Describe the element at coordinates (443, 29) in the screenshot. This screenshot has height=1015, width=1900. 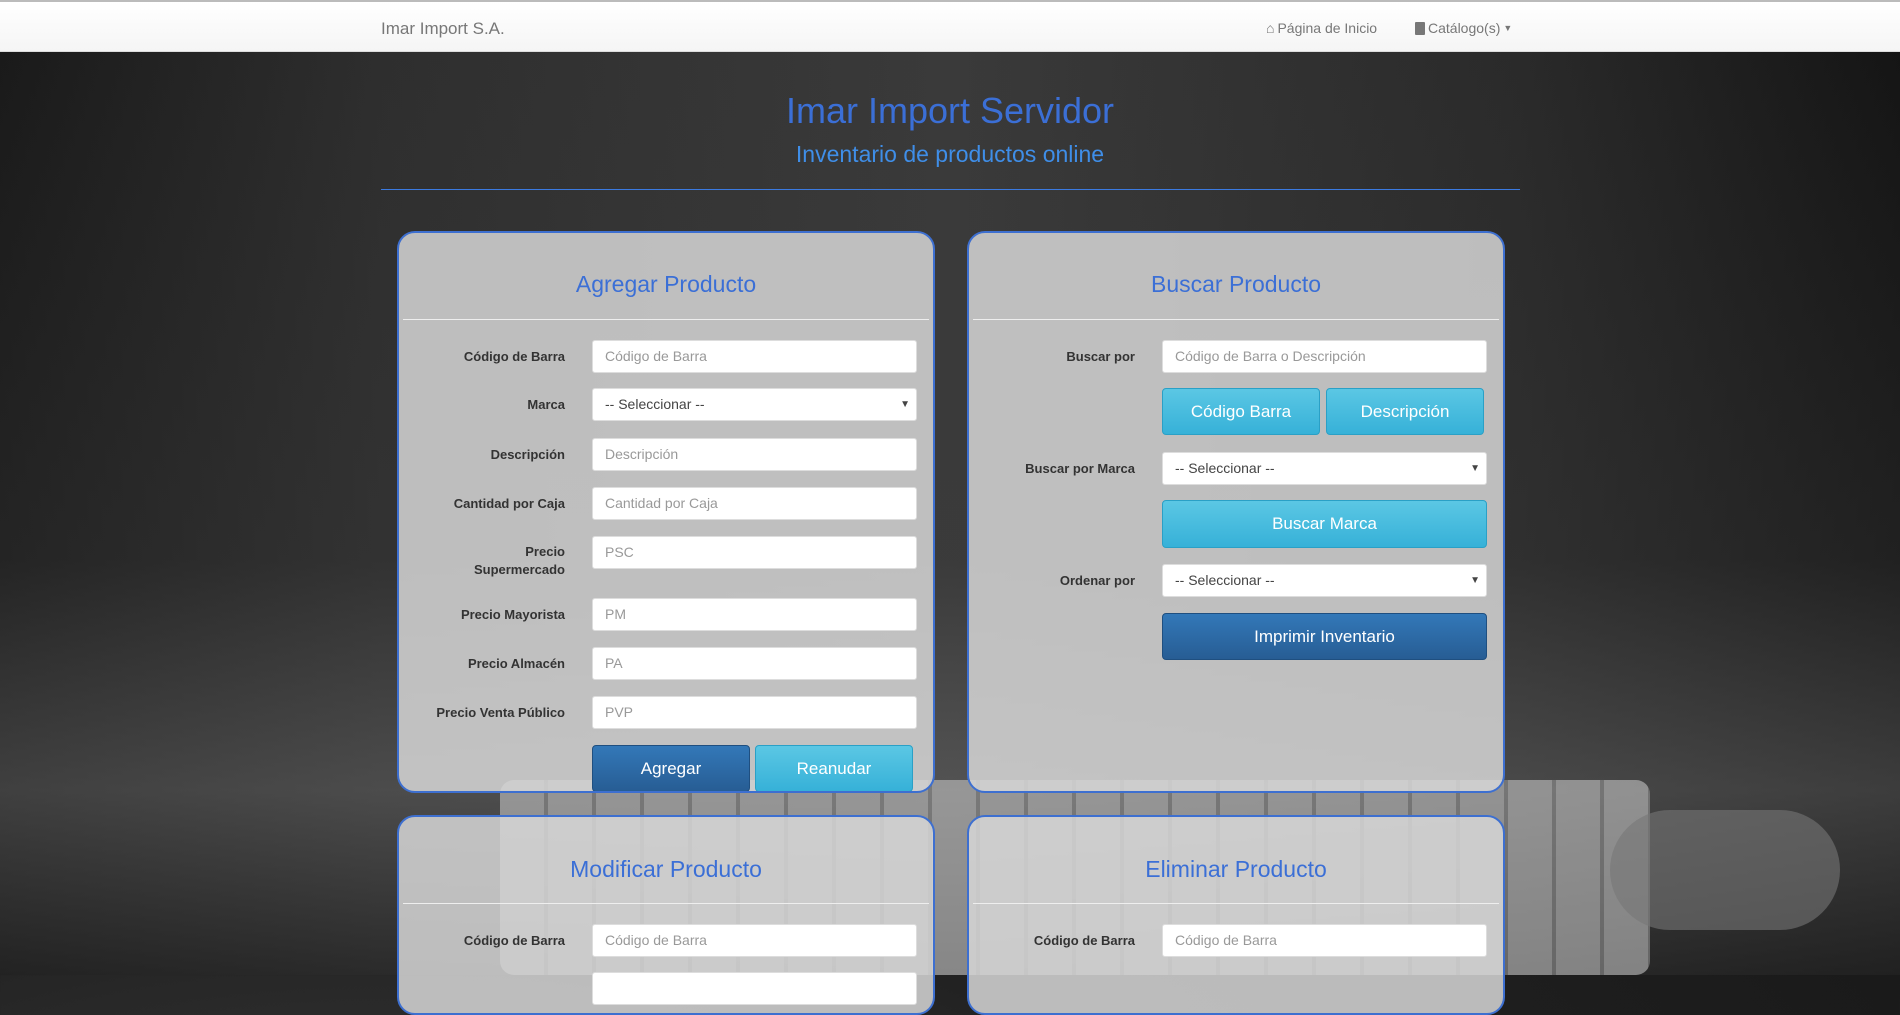
I see `brand-link: Imar Import S.A.` at that location.